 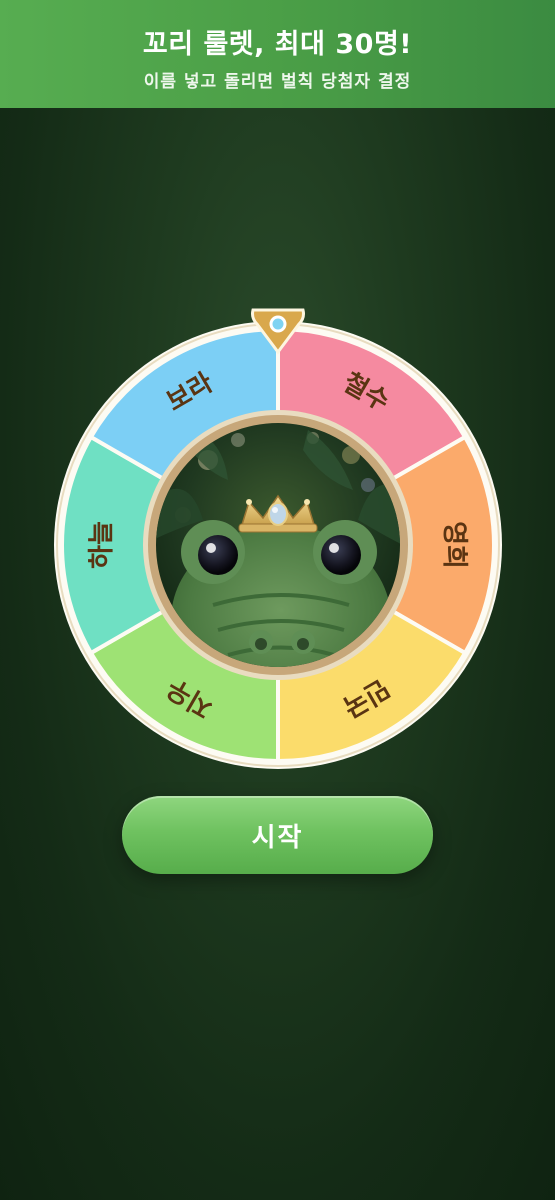 I want to click on app-header: 꼬리 룰렛, 최대 30명! 이름 넣고 돌리면 벌칙 당첨자 결정, so click(x=277, y=54).